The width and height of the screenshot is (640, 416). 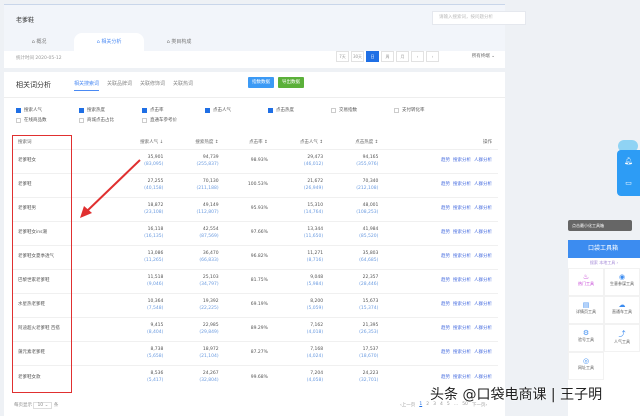 I want to click on page-size-select: 10 ⌄, so click(x=43, y=405).